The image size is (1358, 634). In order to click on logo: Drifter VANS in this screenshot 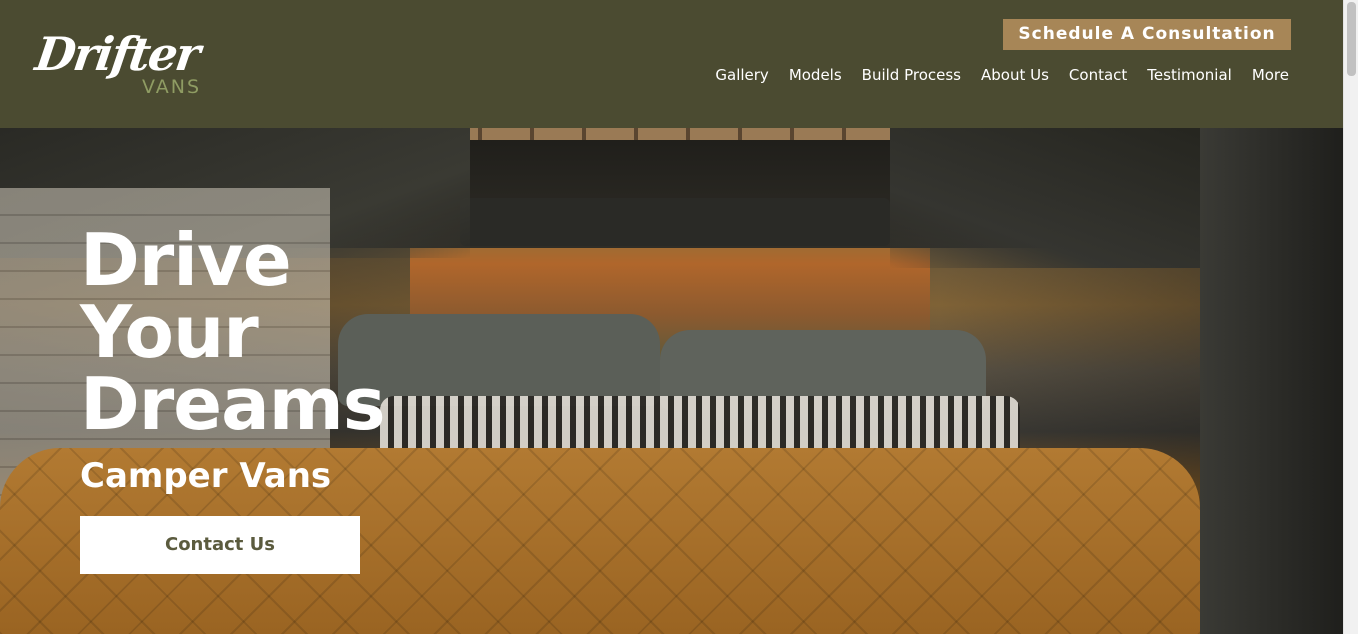, I will do `click(119, 64)`.